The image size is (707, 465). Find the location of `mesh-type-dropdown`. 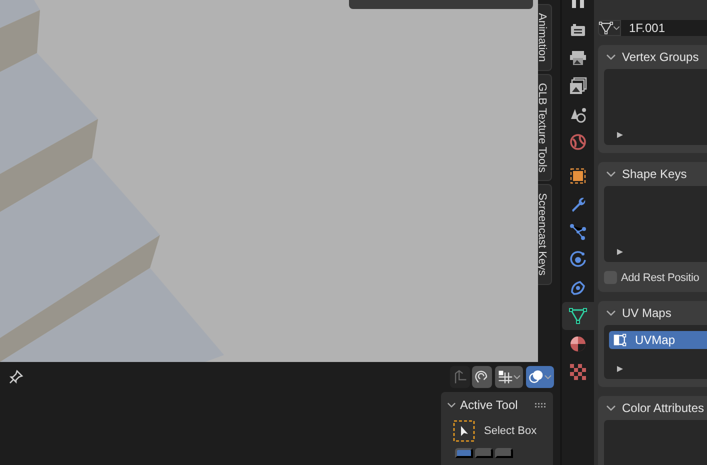

mesh-type-dropdown is located at coordinates (609, 28).